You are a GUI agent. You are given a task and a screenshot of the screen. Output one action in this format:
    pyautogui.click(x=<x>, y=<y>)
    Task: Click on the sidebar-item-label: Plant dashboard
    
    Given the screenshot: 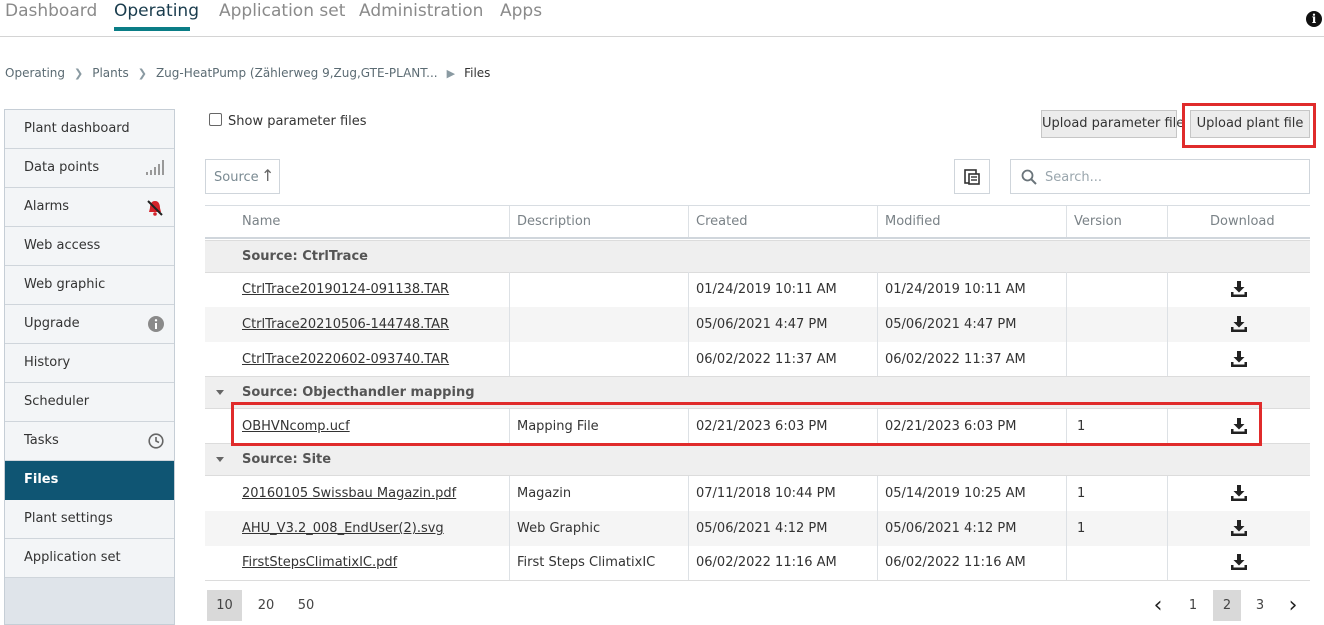 What is the action you would take?
    pyautogui.click(x=77, y=128)
    